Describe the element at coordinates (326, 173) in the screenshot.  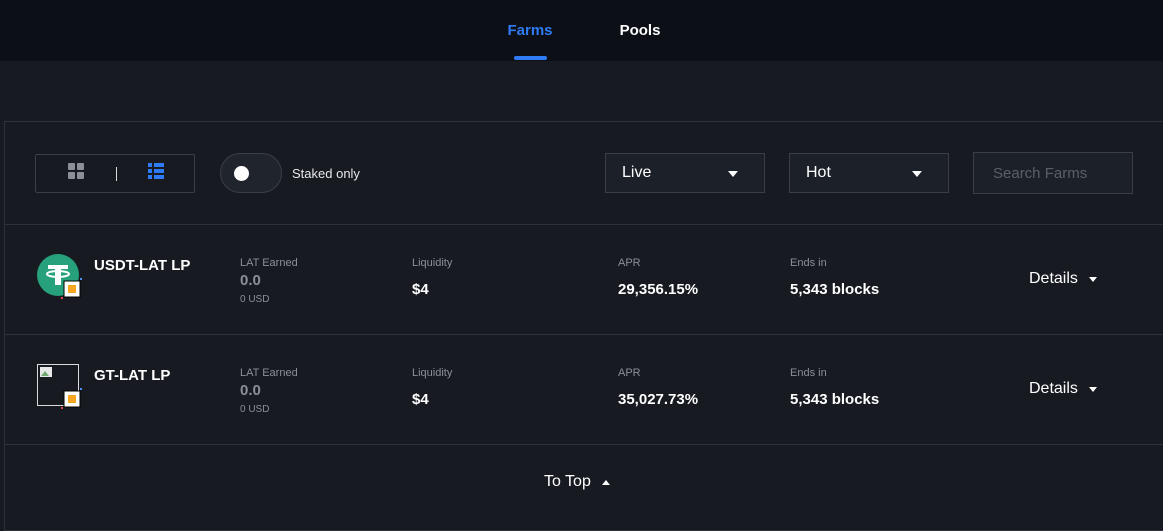
I see `staked-only-label: Staked only` at that location.